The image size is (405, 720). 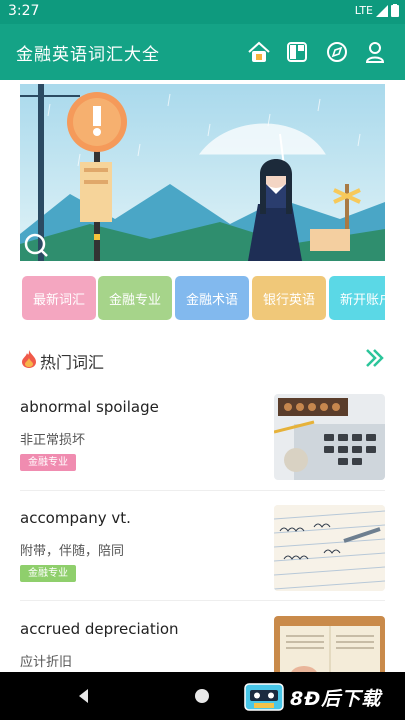 What do you see at coordinates (202, 12) in the screenshot?
I see `status-bar: 3:27 LTE` at bounding box center [202, 12].